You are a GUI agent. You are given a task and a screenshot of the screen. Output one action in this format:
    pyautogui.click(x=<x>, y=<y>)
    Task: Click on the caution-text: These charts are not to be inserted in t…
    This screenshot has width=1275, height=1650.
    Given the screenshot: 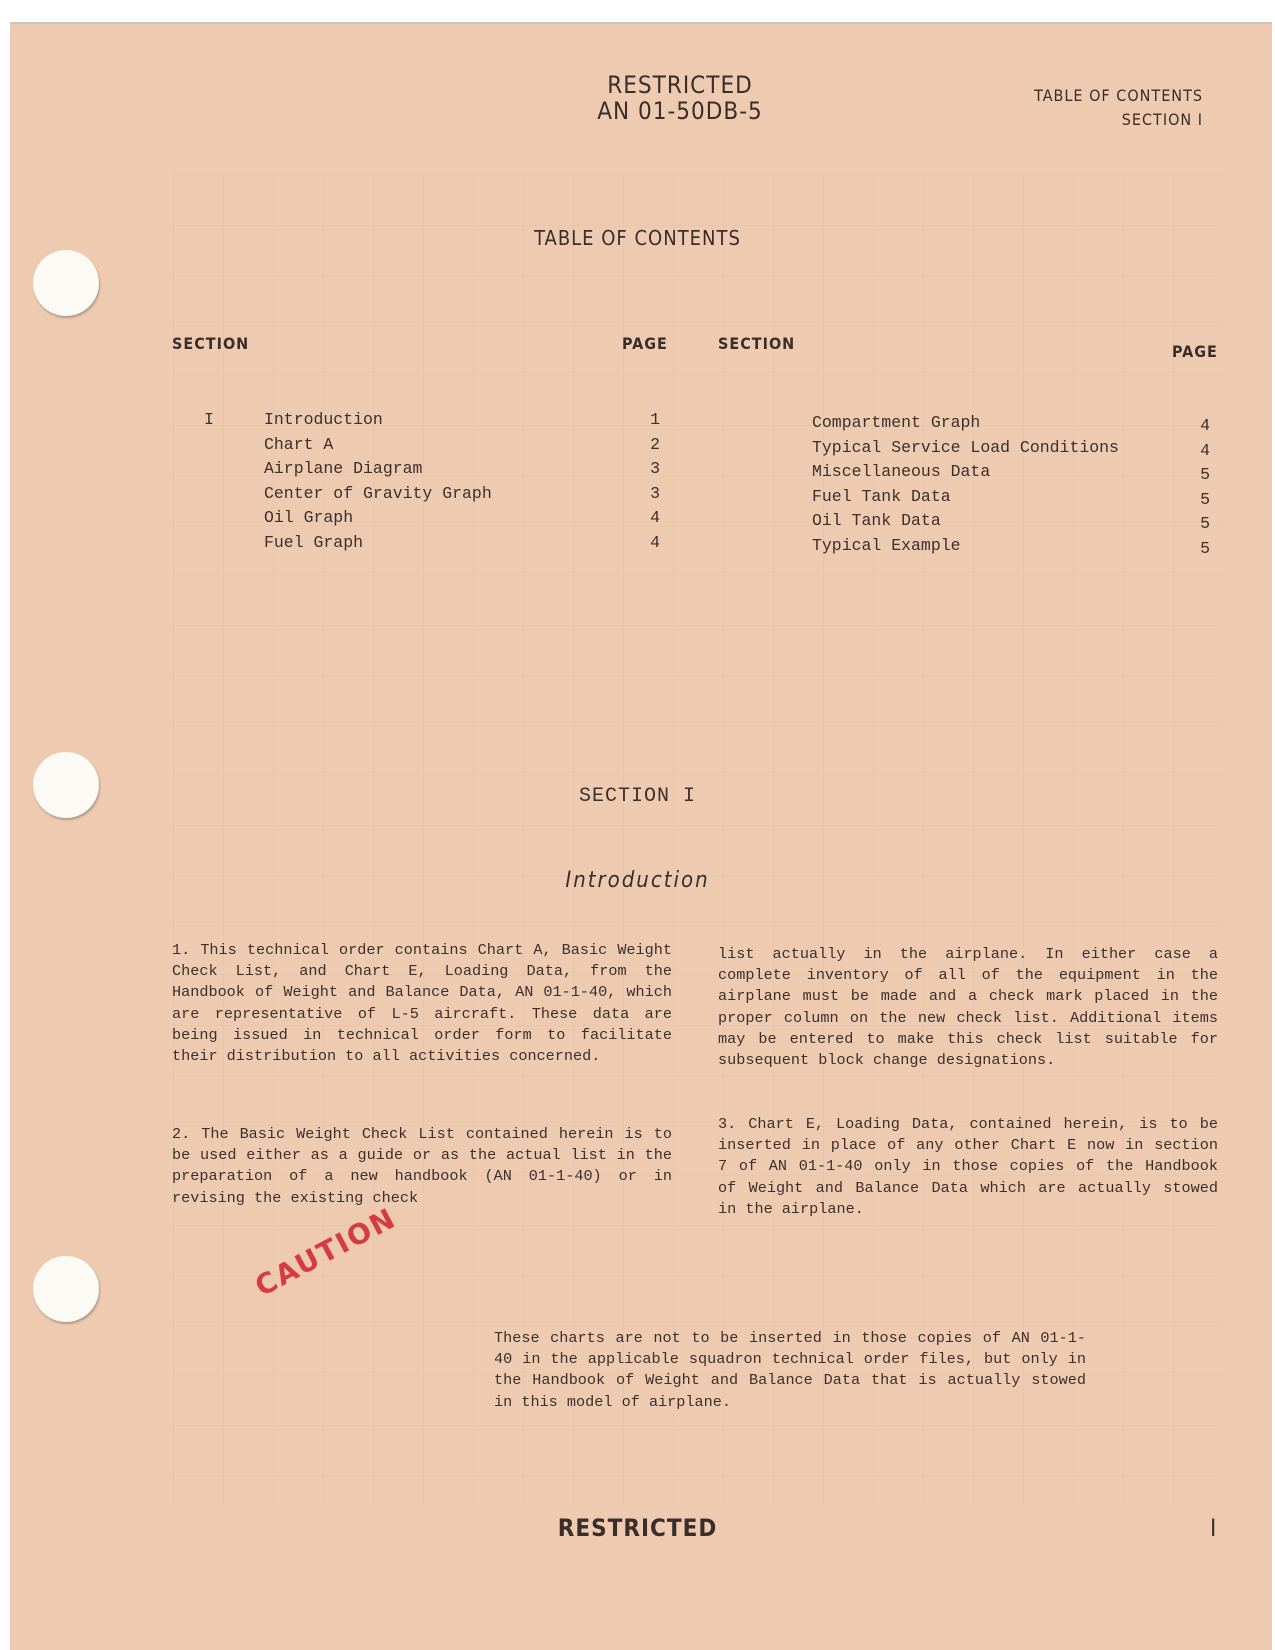 What is the action you would take?
    pyautogui.click(x=790, y=1370)
    